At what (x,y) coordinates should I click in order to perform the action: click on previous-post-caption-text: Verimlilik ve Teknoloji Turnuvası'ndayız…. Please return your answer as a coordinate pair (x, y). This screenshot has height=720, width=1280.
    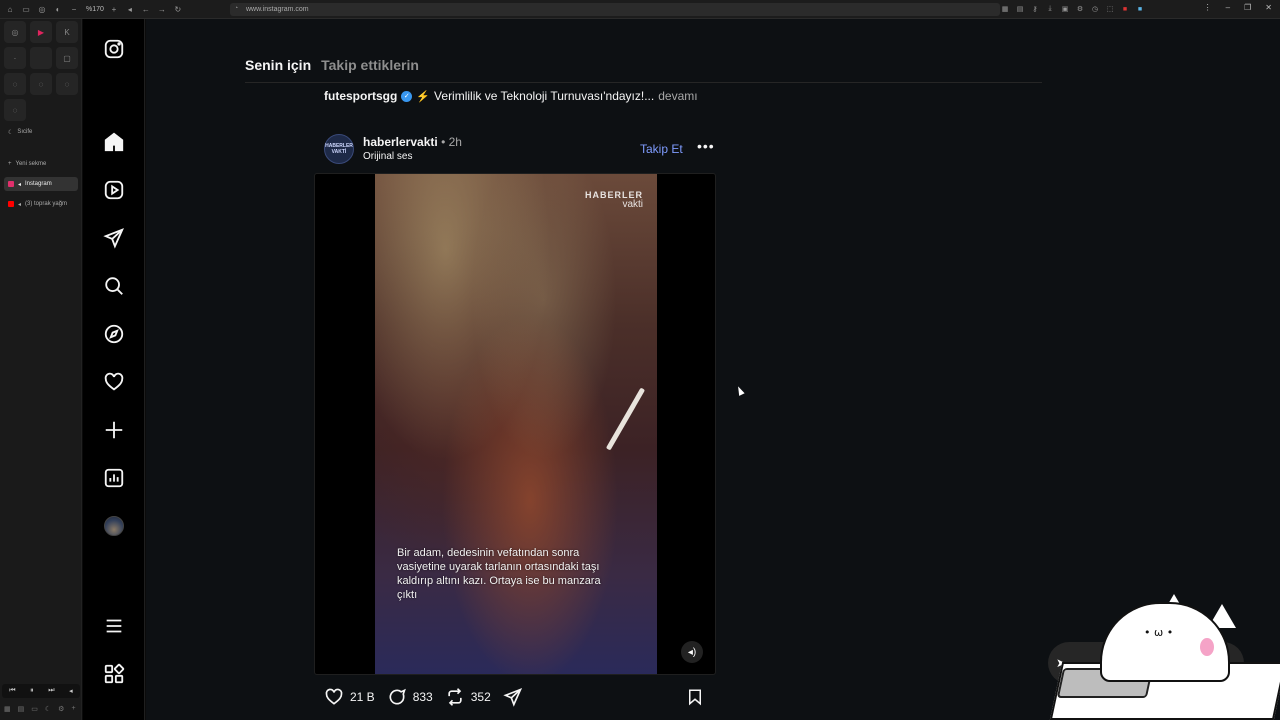
    Looking at the image, I should click on (544, 96).